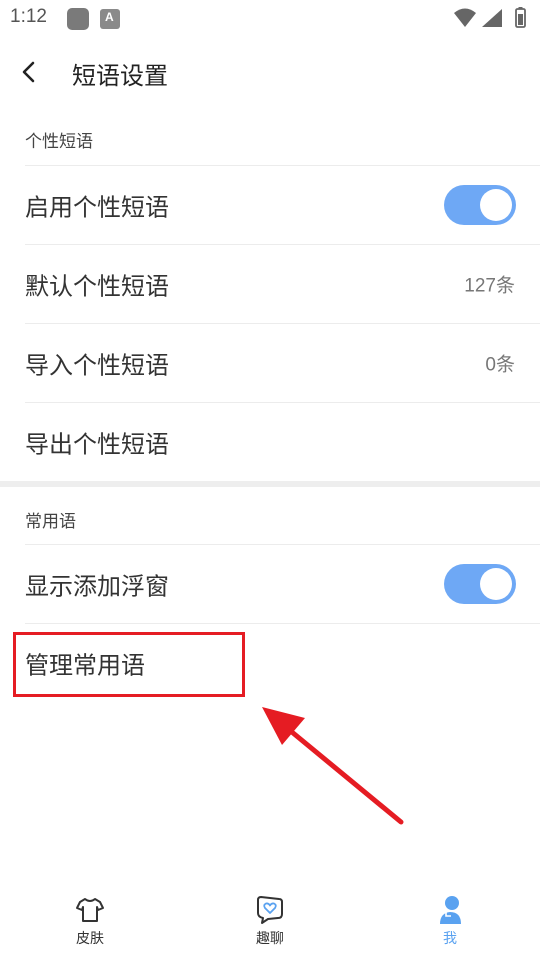  I want to click on section-title-common: 常用语, so click(50, 522).